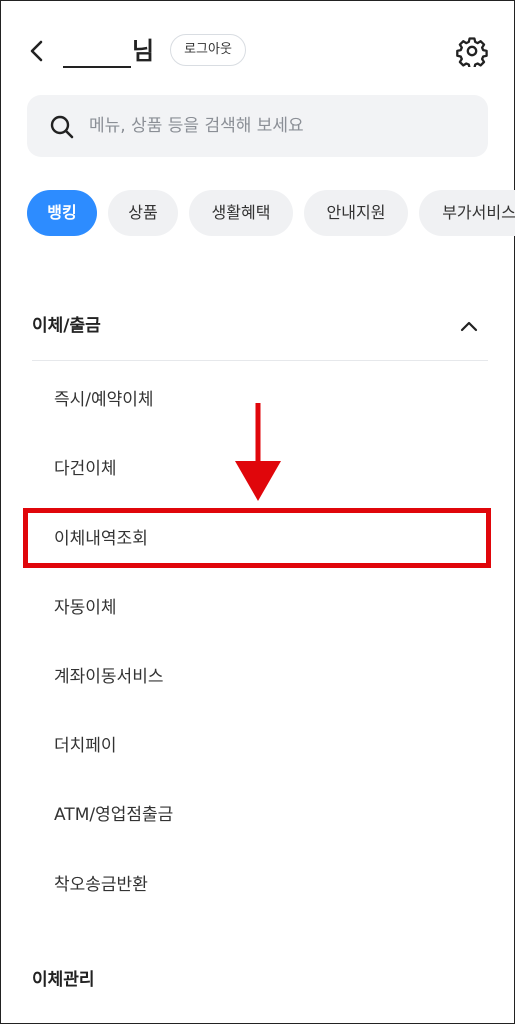  What do you see at coordinates (196, 126) in the screenshot?
I see `search-placeholder: 메뉴, 상품 등을 검색해 보세요` at bounding box center [196, 126].